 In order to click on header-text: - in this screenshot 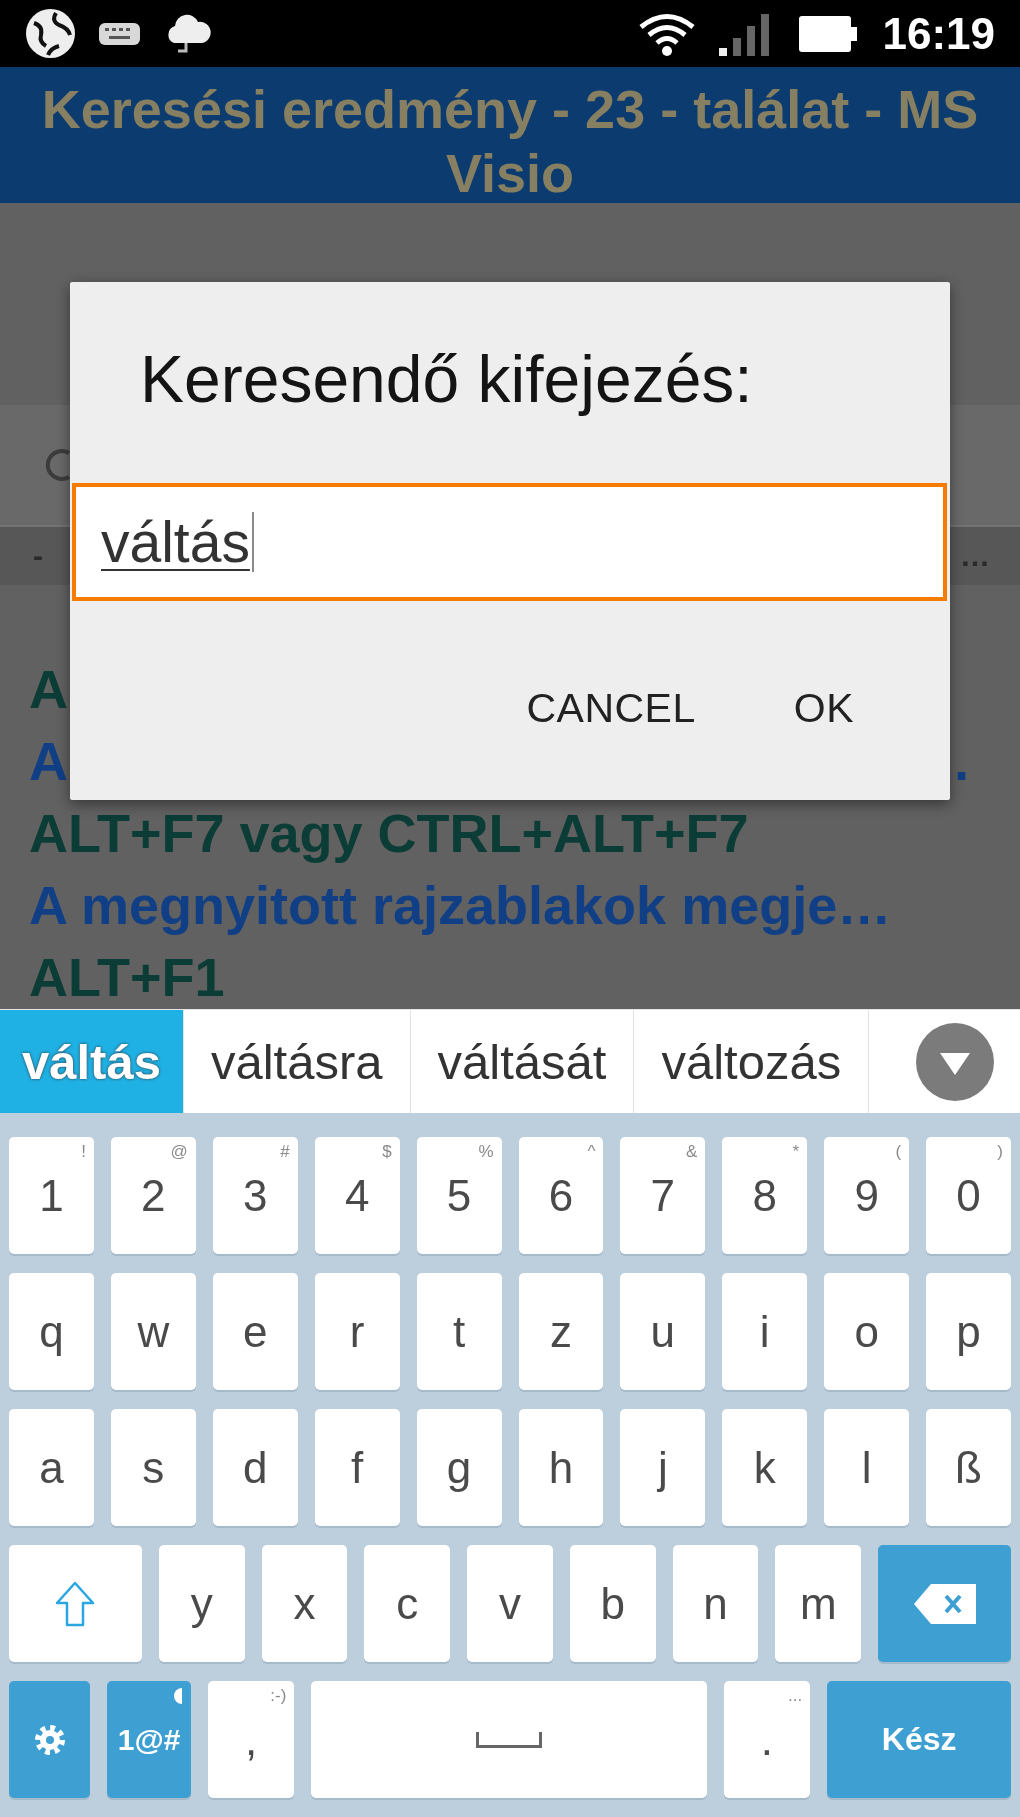, I will do `click(38, 556)`.